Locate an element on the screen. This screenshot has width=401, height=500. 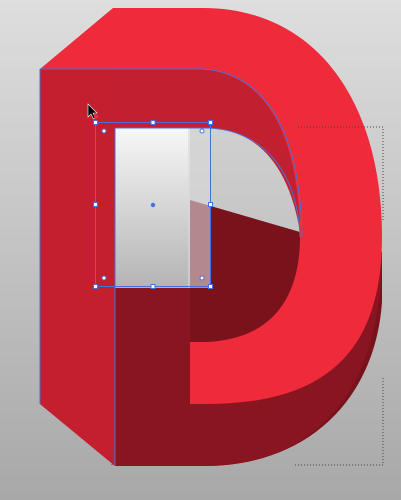
corner-widget-bottom-left is located at coordinates (104, 278).